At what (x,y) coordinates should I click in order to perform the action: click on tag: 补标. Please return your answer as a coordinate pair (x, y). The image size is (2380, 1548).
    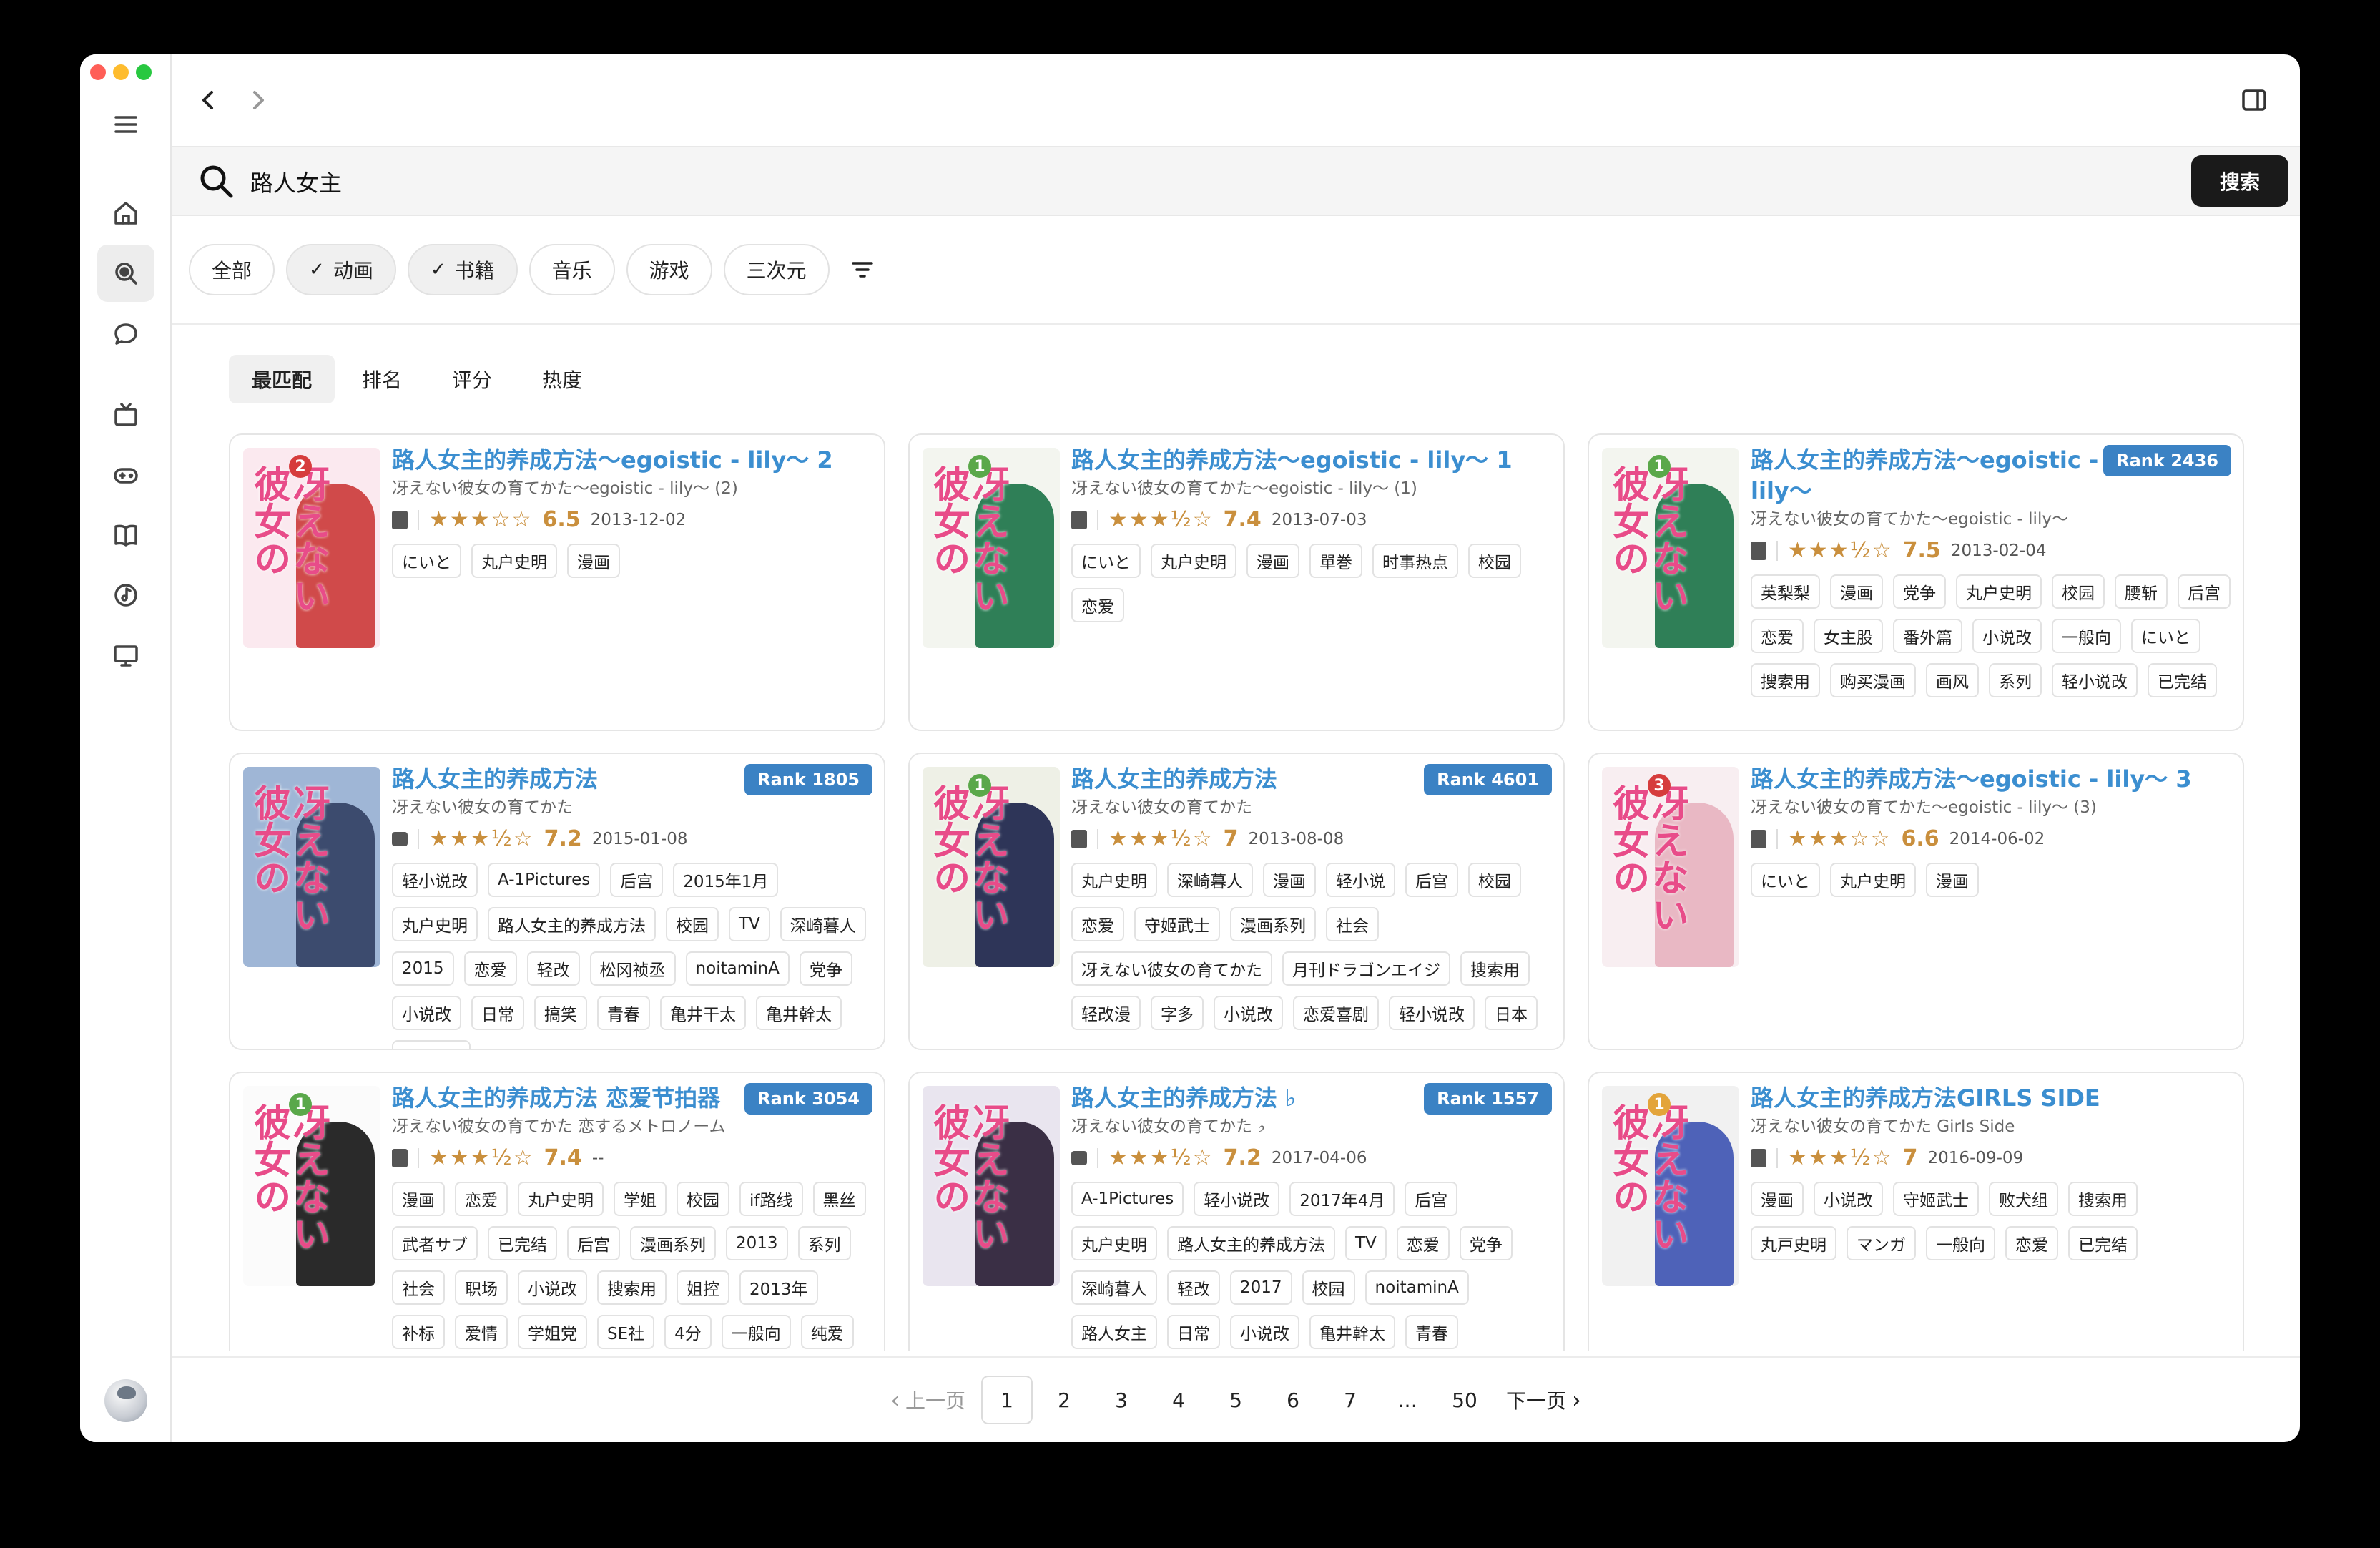
    Looking at the image, I should click on (418, 1332).